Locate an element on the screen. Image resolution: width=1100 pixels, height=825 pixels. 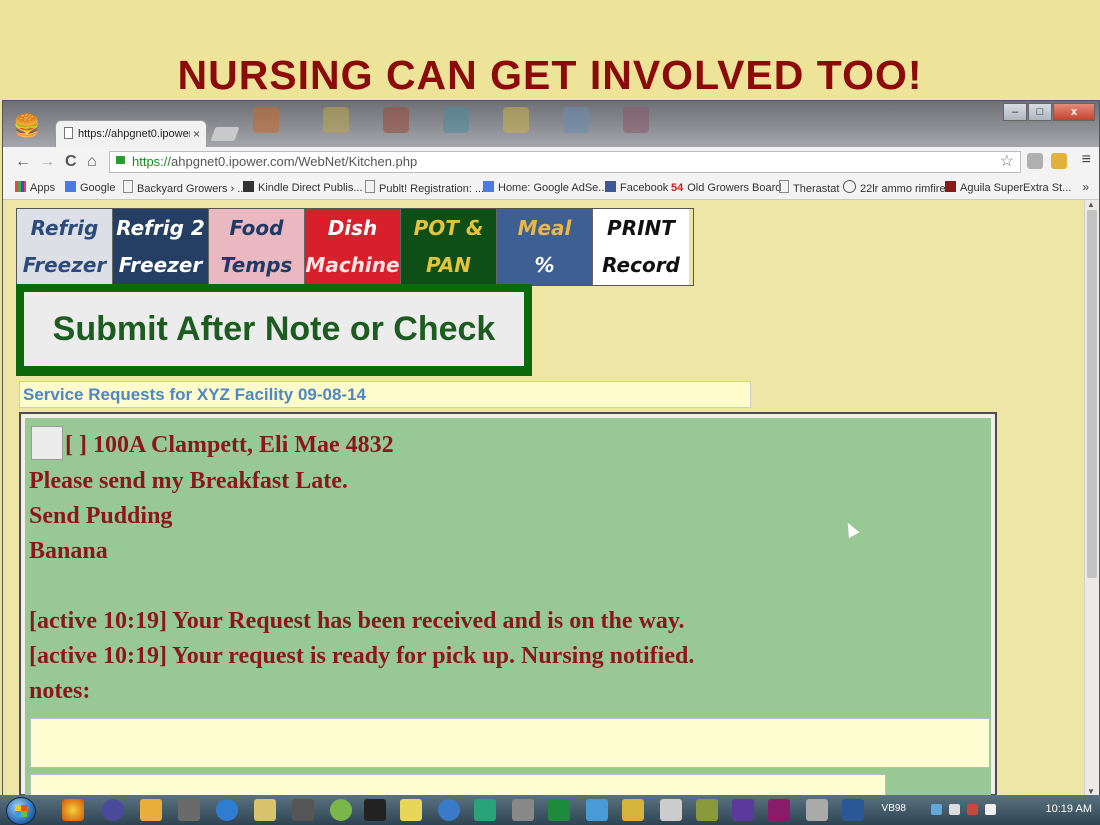
submit-button: Submit After Note or Check is located at coordinates (274, 329).